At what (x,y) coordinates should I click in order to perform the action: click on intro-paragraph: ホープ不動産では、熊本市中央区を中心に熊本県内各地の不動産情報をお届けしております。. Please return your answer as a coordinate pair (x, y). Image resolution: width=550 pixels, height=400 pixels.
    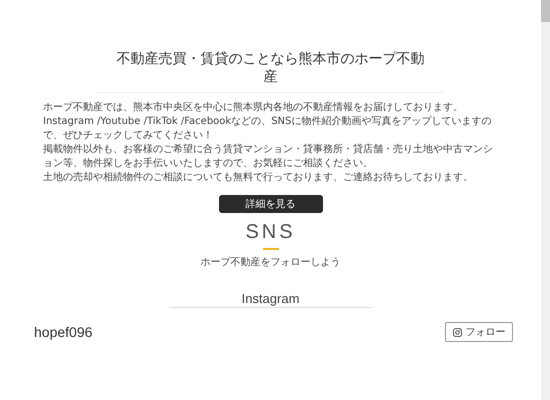
    Looking at the image, I should click on (253, 108).